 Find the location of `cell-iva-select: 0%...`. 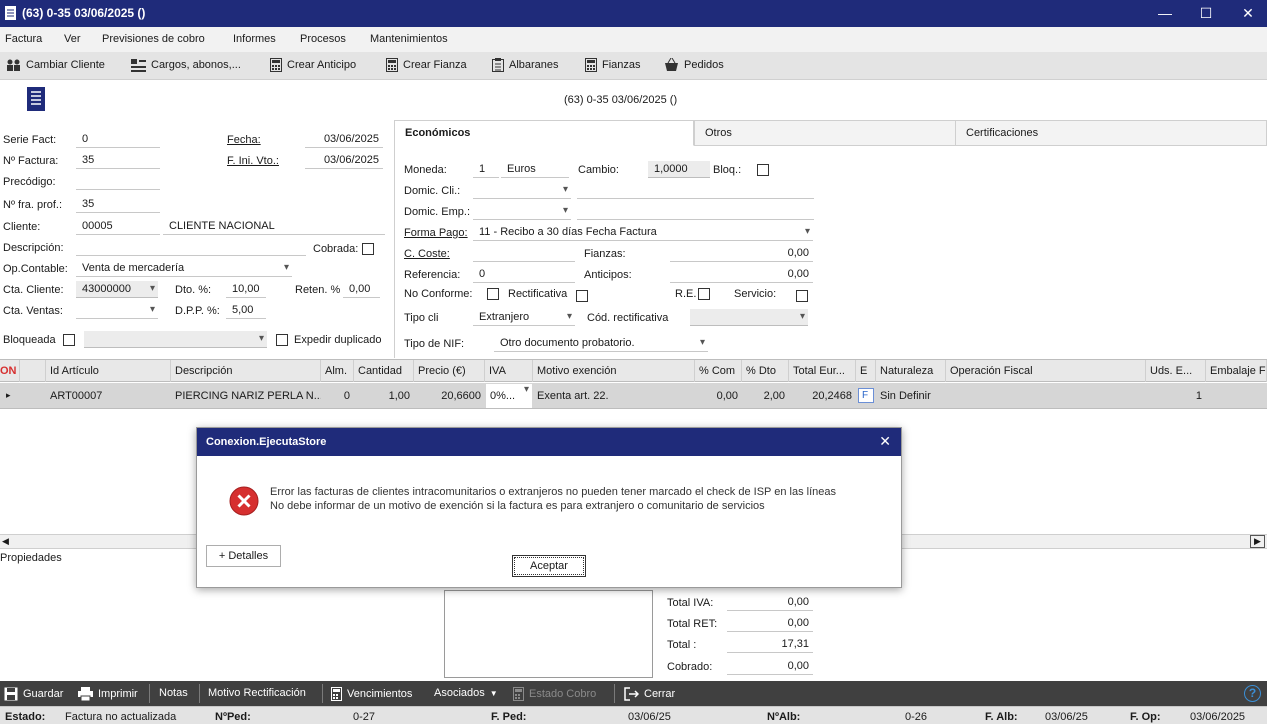

cell-iva-select: 0%... is located at coordinates (509, 396).